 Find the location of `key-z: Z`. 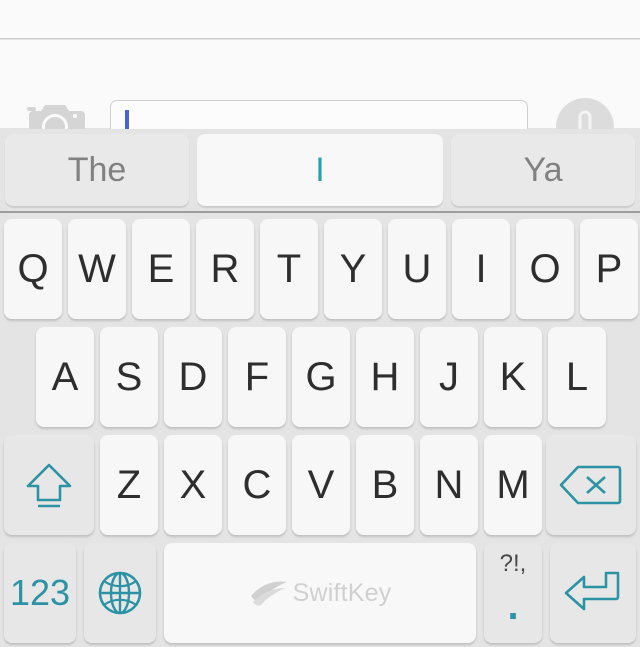

key-z: Z is located at coordinates (129, 485).